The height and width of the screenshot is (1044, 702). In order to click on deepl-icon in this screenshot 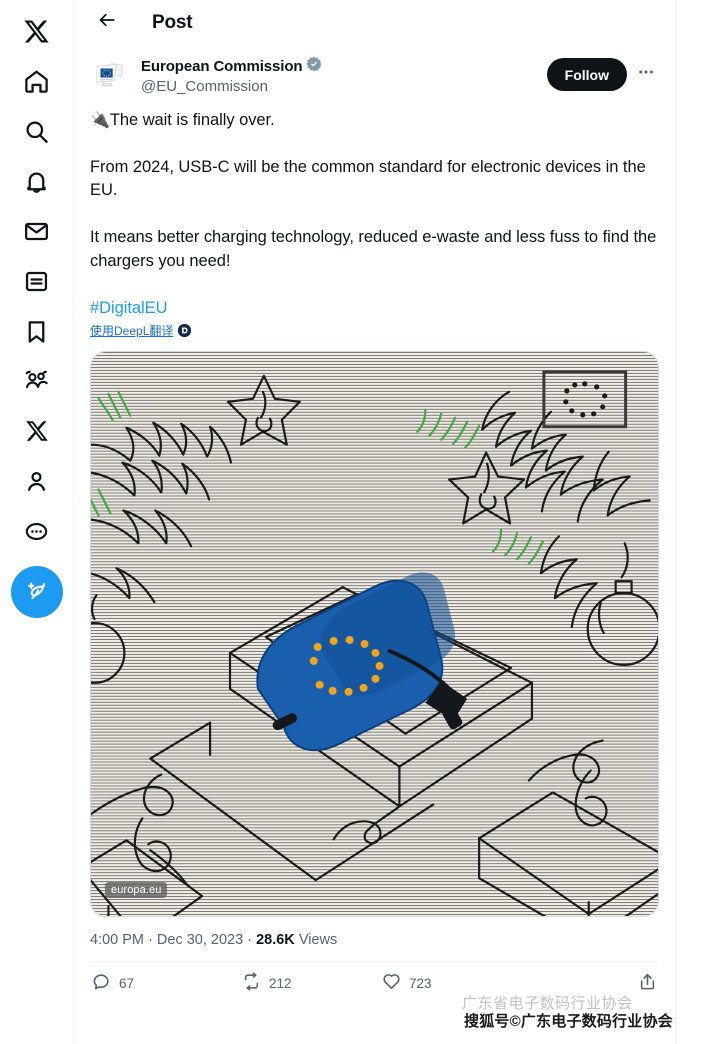, I will do `click(185, 331)`.